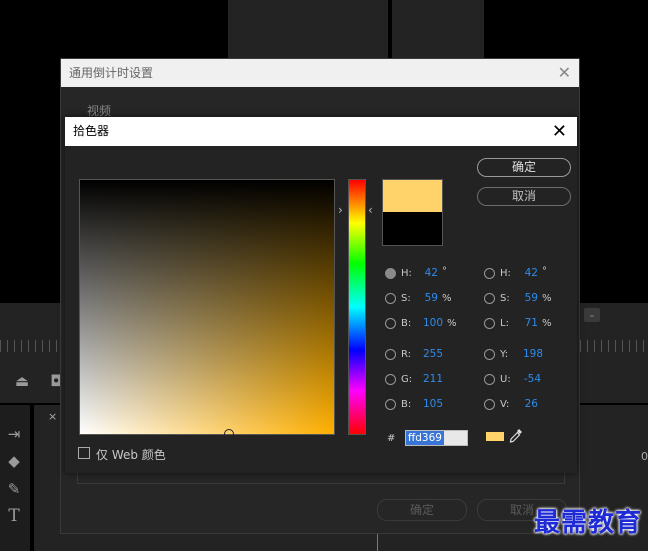 The height and width of the screenshot is (551, 648). I want to click on eyedropper-glyph, so click(515, 436).